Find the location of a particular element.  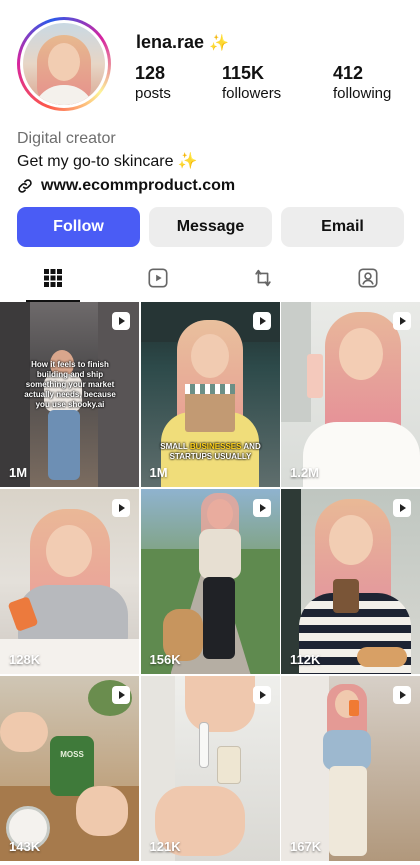

post-tile: MOSS 143K is located at coordinates (69, 768).